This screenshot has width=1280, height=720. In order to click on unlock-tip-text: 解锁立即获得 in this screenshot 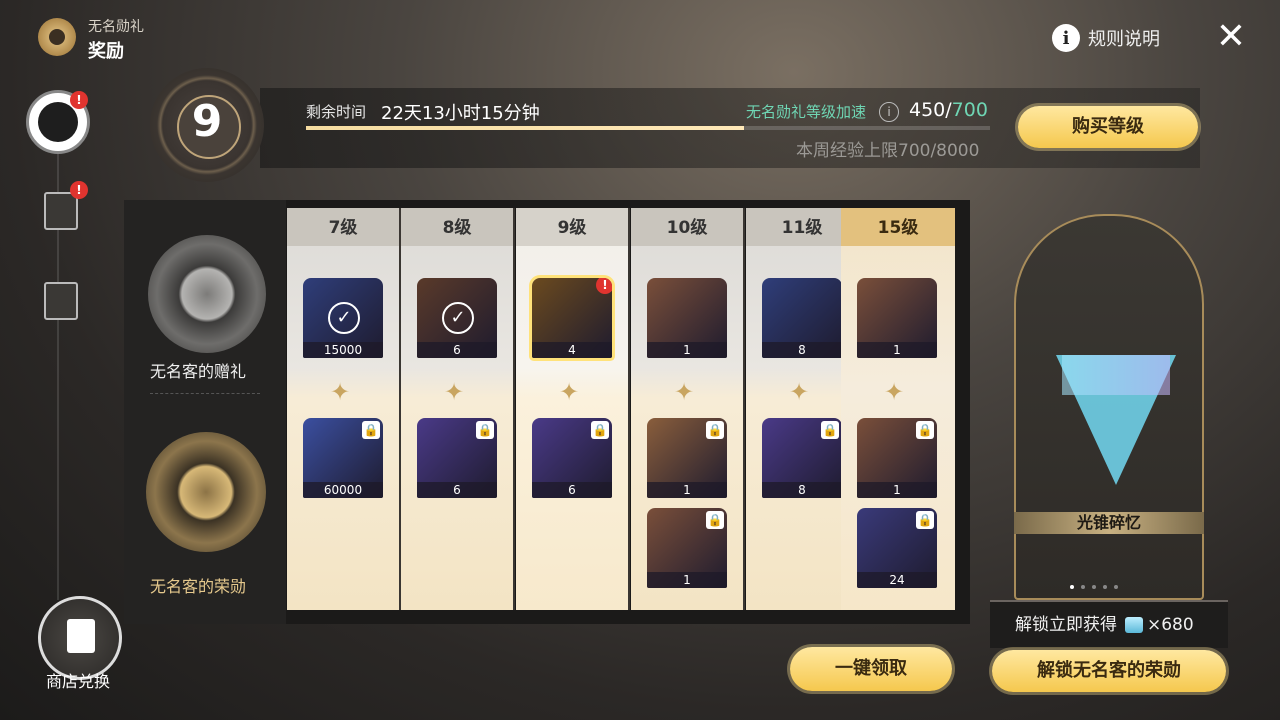, I will do `click(1066, 625)`.